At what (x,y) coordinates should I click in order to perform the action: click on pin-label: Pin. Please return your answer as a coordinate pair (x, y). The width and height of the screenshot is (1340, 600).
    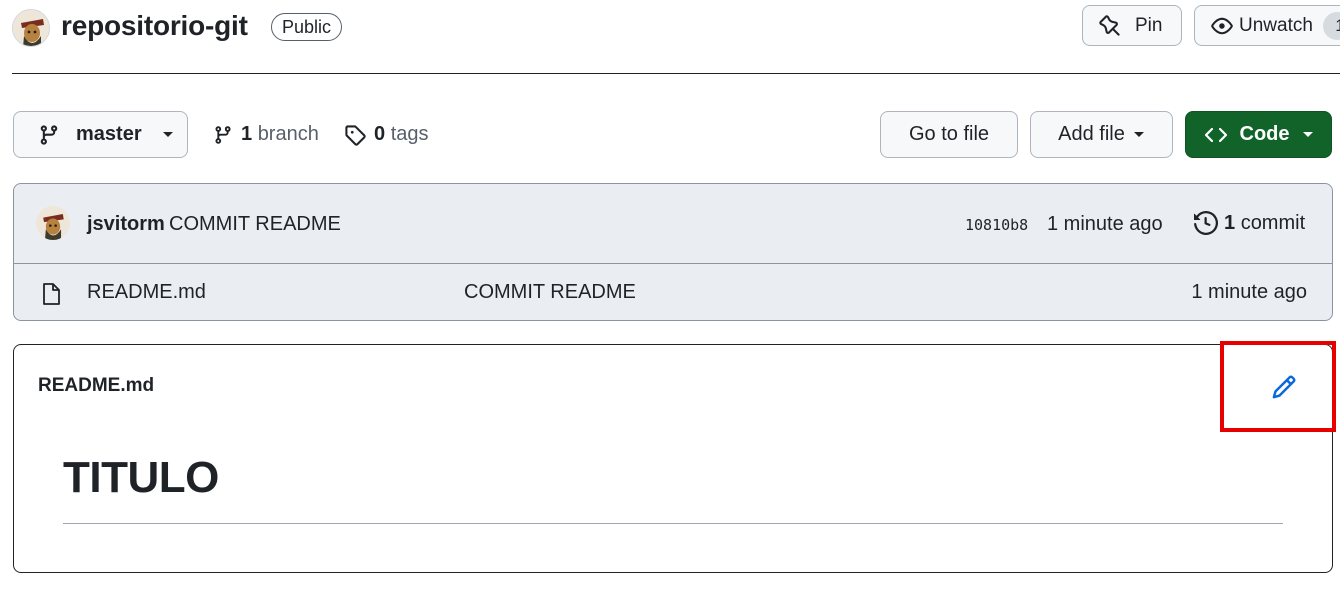
    Looking at the image, I should click on (1149, 25).